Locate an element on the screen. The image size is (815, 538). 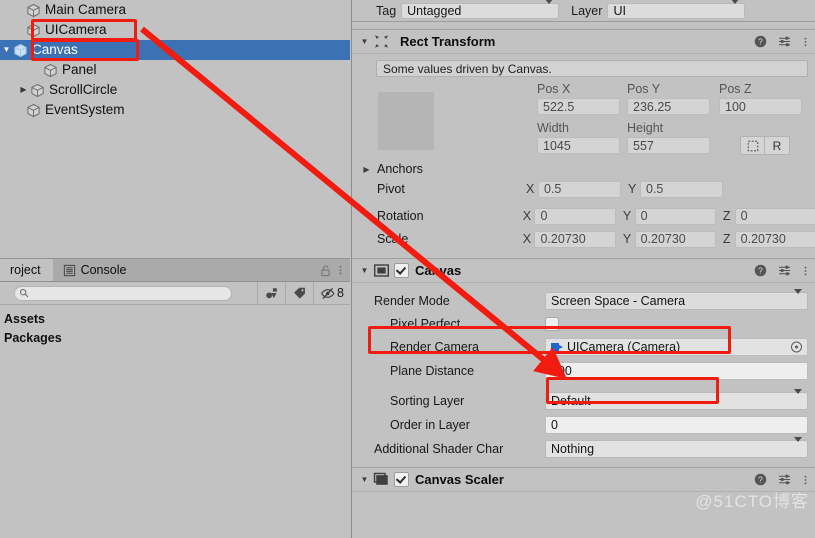
tag-layer-row: Tag Untagged Layer UI is located at coordinates (583, 11).